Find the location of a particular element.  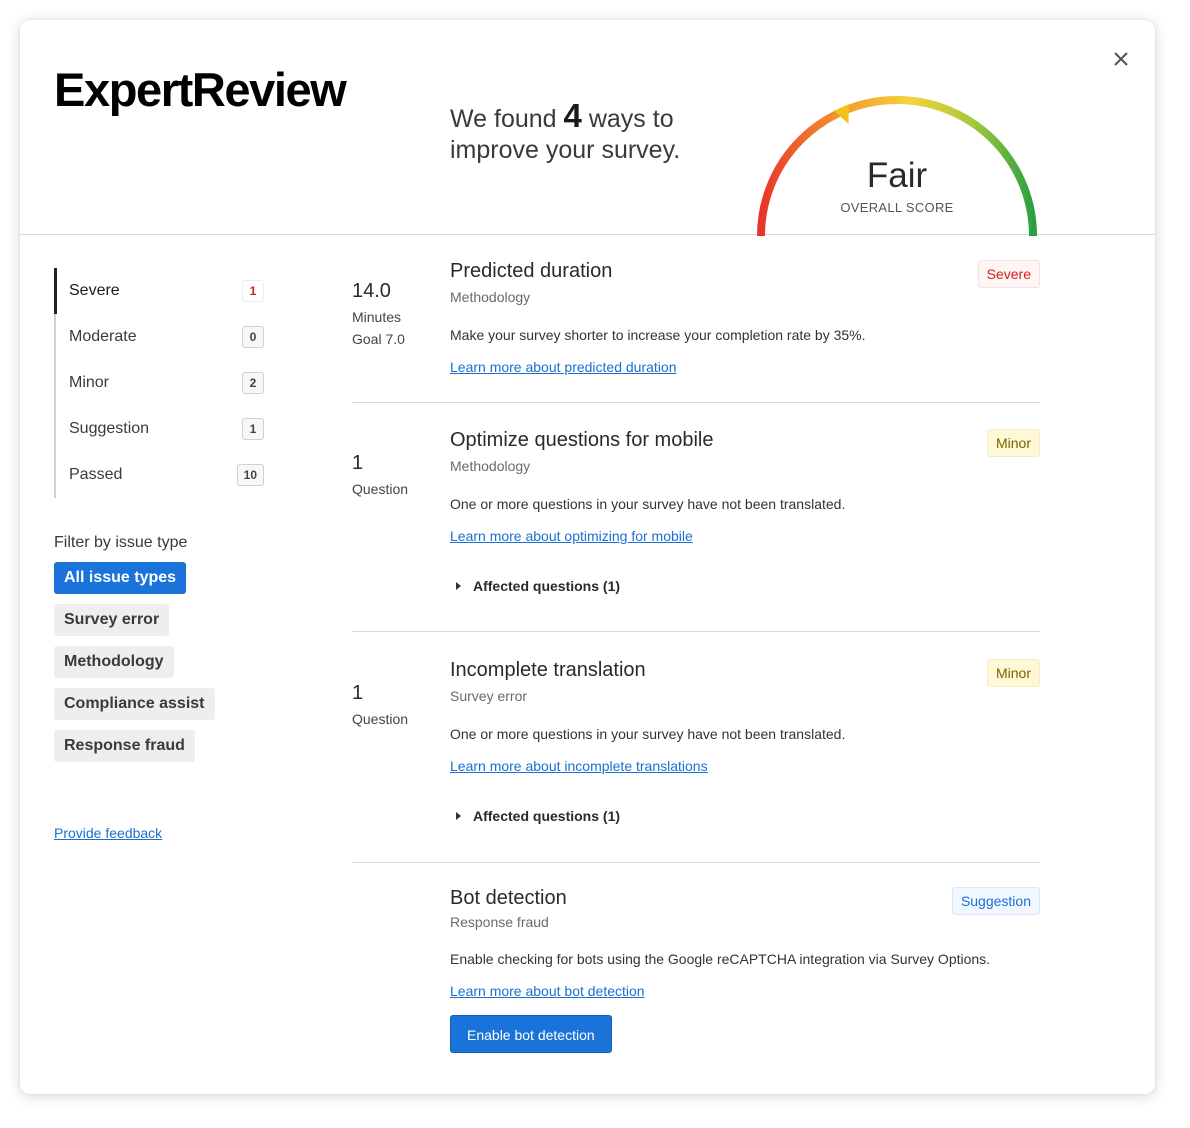

severity-label: Suggestion is located at coordinates (109, 428).